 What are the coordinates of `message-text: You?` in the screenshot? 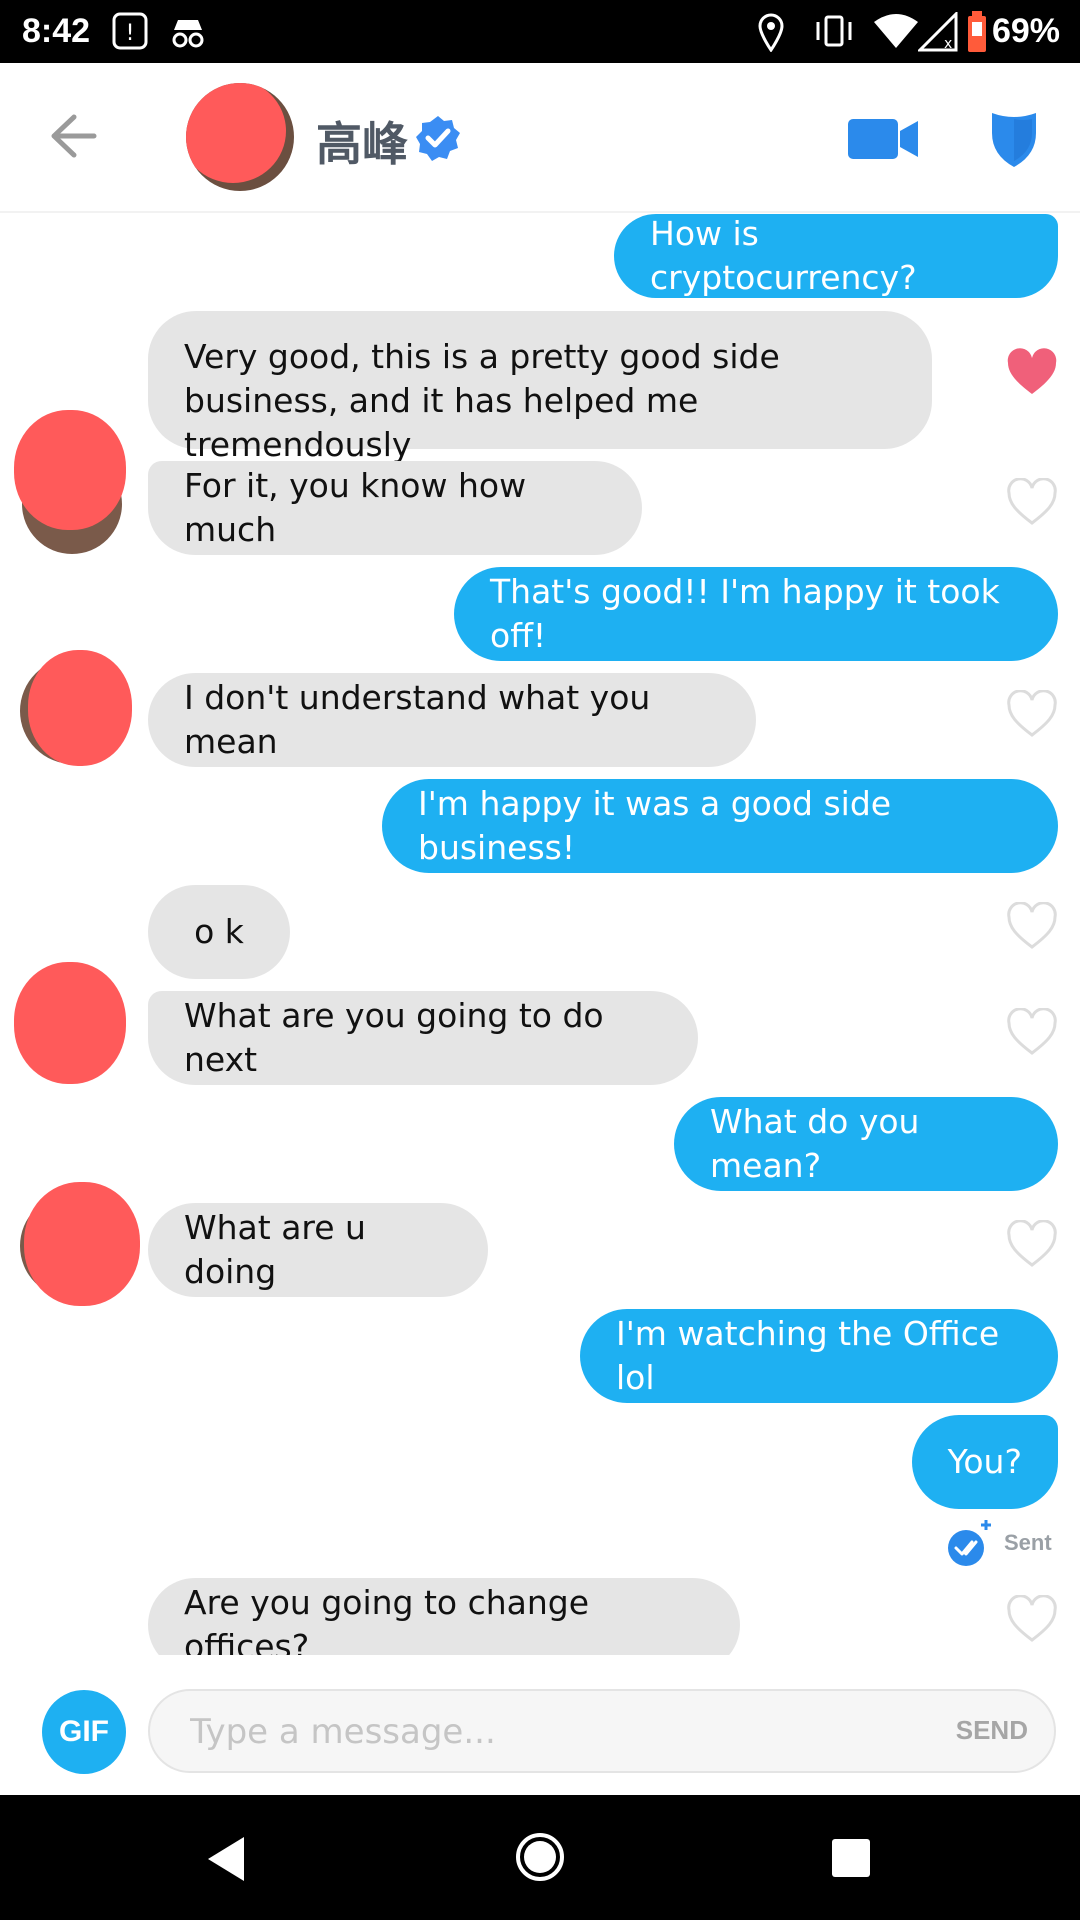 It's located at (984, 1461).